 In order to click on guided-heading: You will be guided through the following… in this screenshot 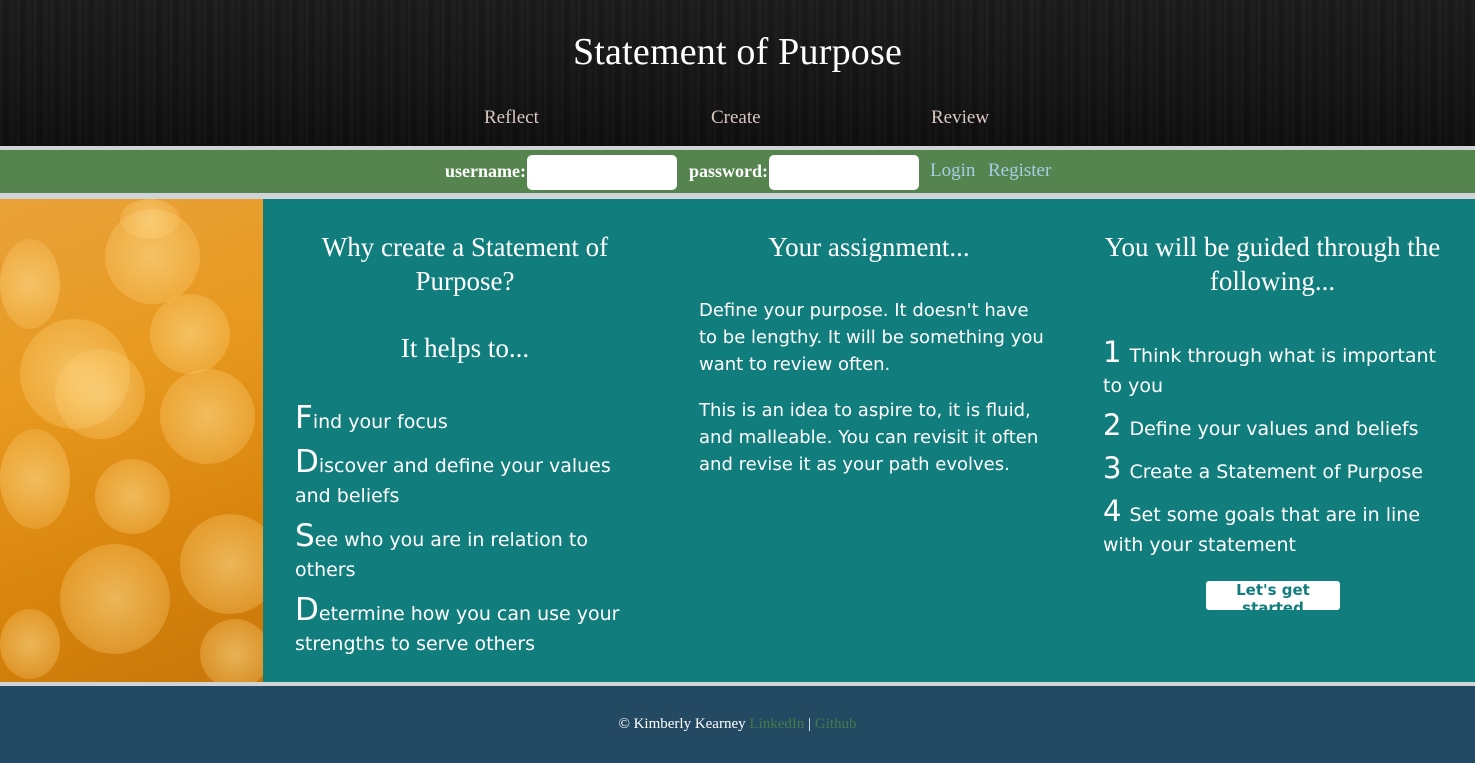, I will do `click(1272, 264)`.